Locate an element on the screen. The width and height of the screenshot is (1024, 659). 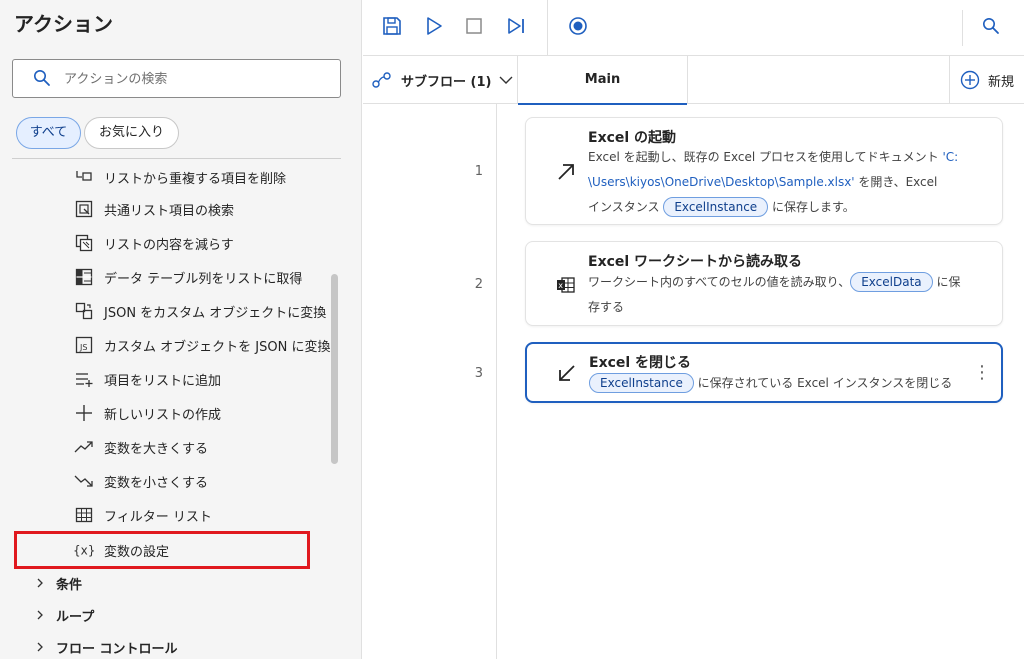
category-loops: ループ is located at coordinates (65, 615).